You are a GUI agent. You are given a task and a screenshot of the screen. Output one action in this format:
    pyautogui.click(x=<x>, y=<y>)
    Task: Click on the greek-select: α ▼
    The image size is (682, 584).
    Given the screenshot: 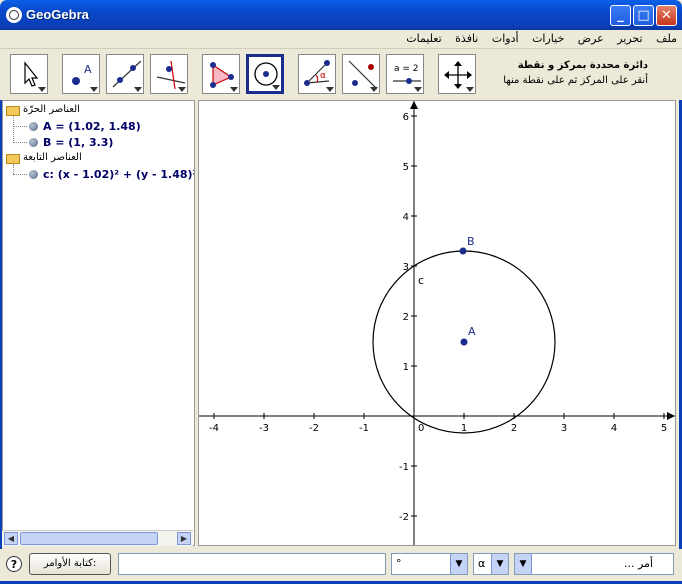 What is the action you would take?
    pyautogui.click(x=491, y=564)
    